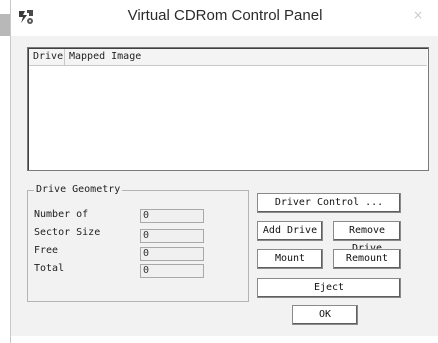 The image size is (438, 343). What do you see at coordinates (228, 57) in the screenshot?
I see `list-header: Drive Mapped Image` at bounding box center [228, 57].